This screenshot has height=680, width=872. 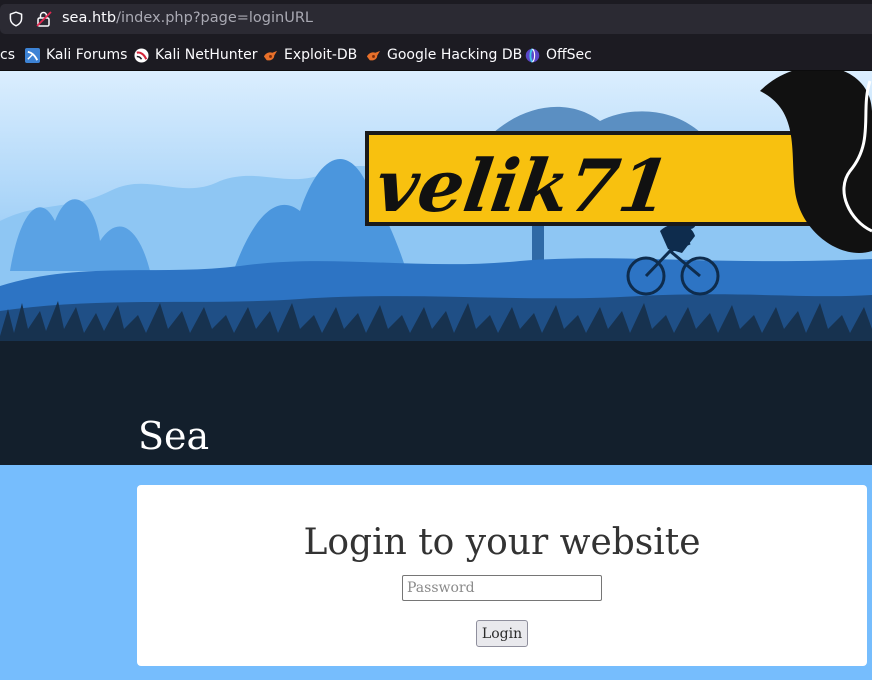 I want to click on bookmark-partial: cs, so click(x=7, y=55).